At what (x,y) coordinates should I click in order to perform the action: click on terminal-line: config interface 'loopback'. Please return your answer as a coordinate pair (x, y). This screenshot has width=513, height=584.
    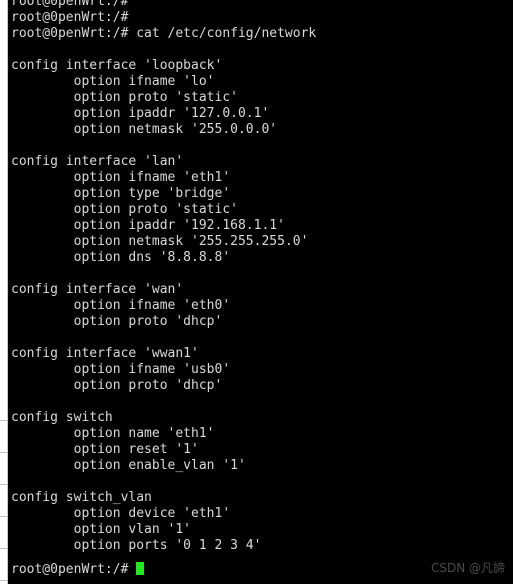
    Looking at the image, I should click on (117, 65).